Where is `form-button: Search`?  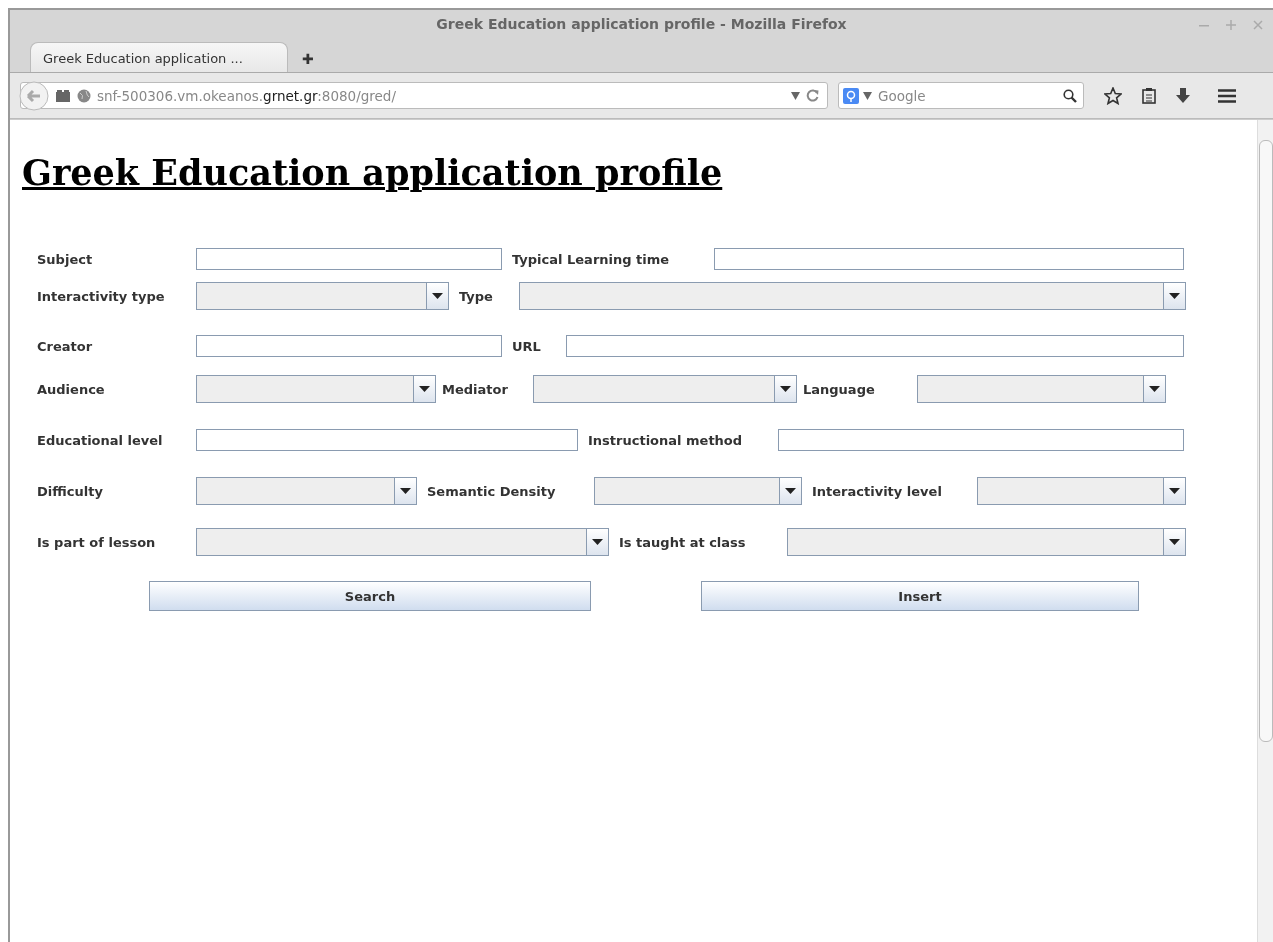
form-button: Search is located at coordinates (370, 596).